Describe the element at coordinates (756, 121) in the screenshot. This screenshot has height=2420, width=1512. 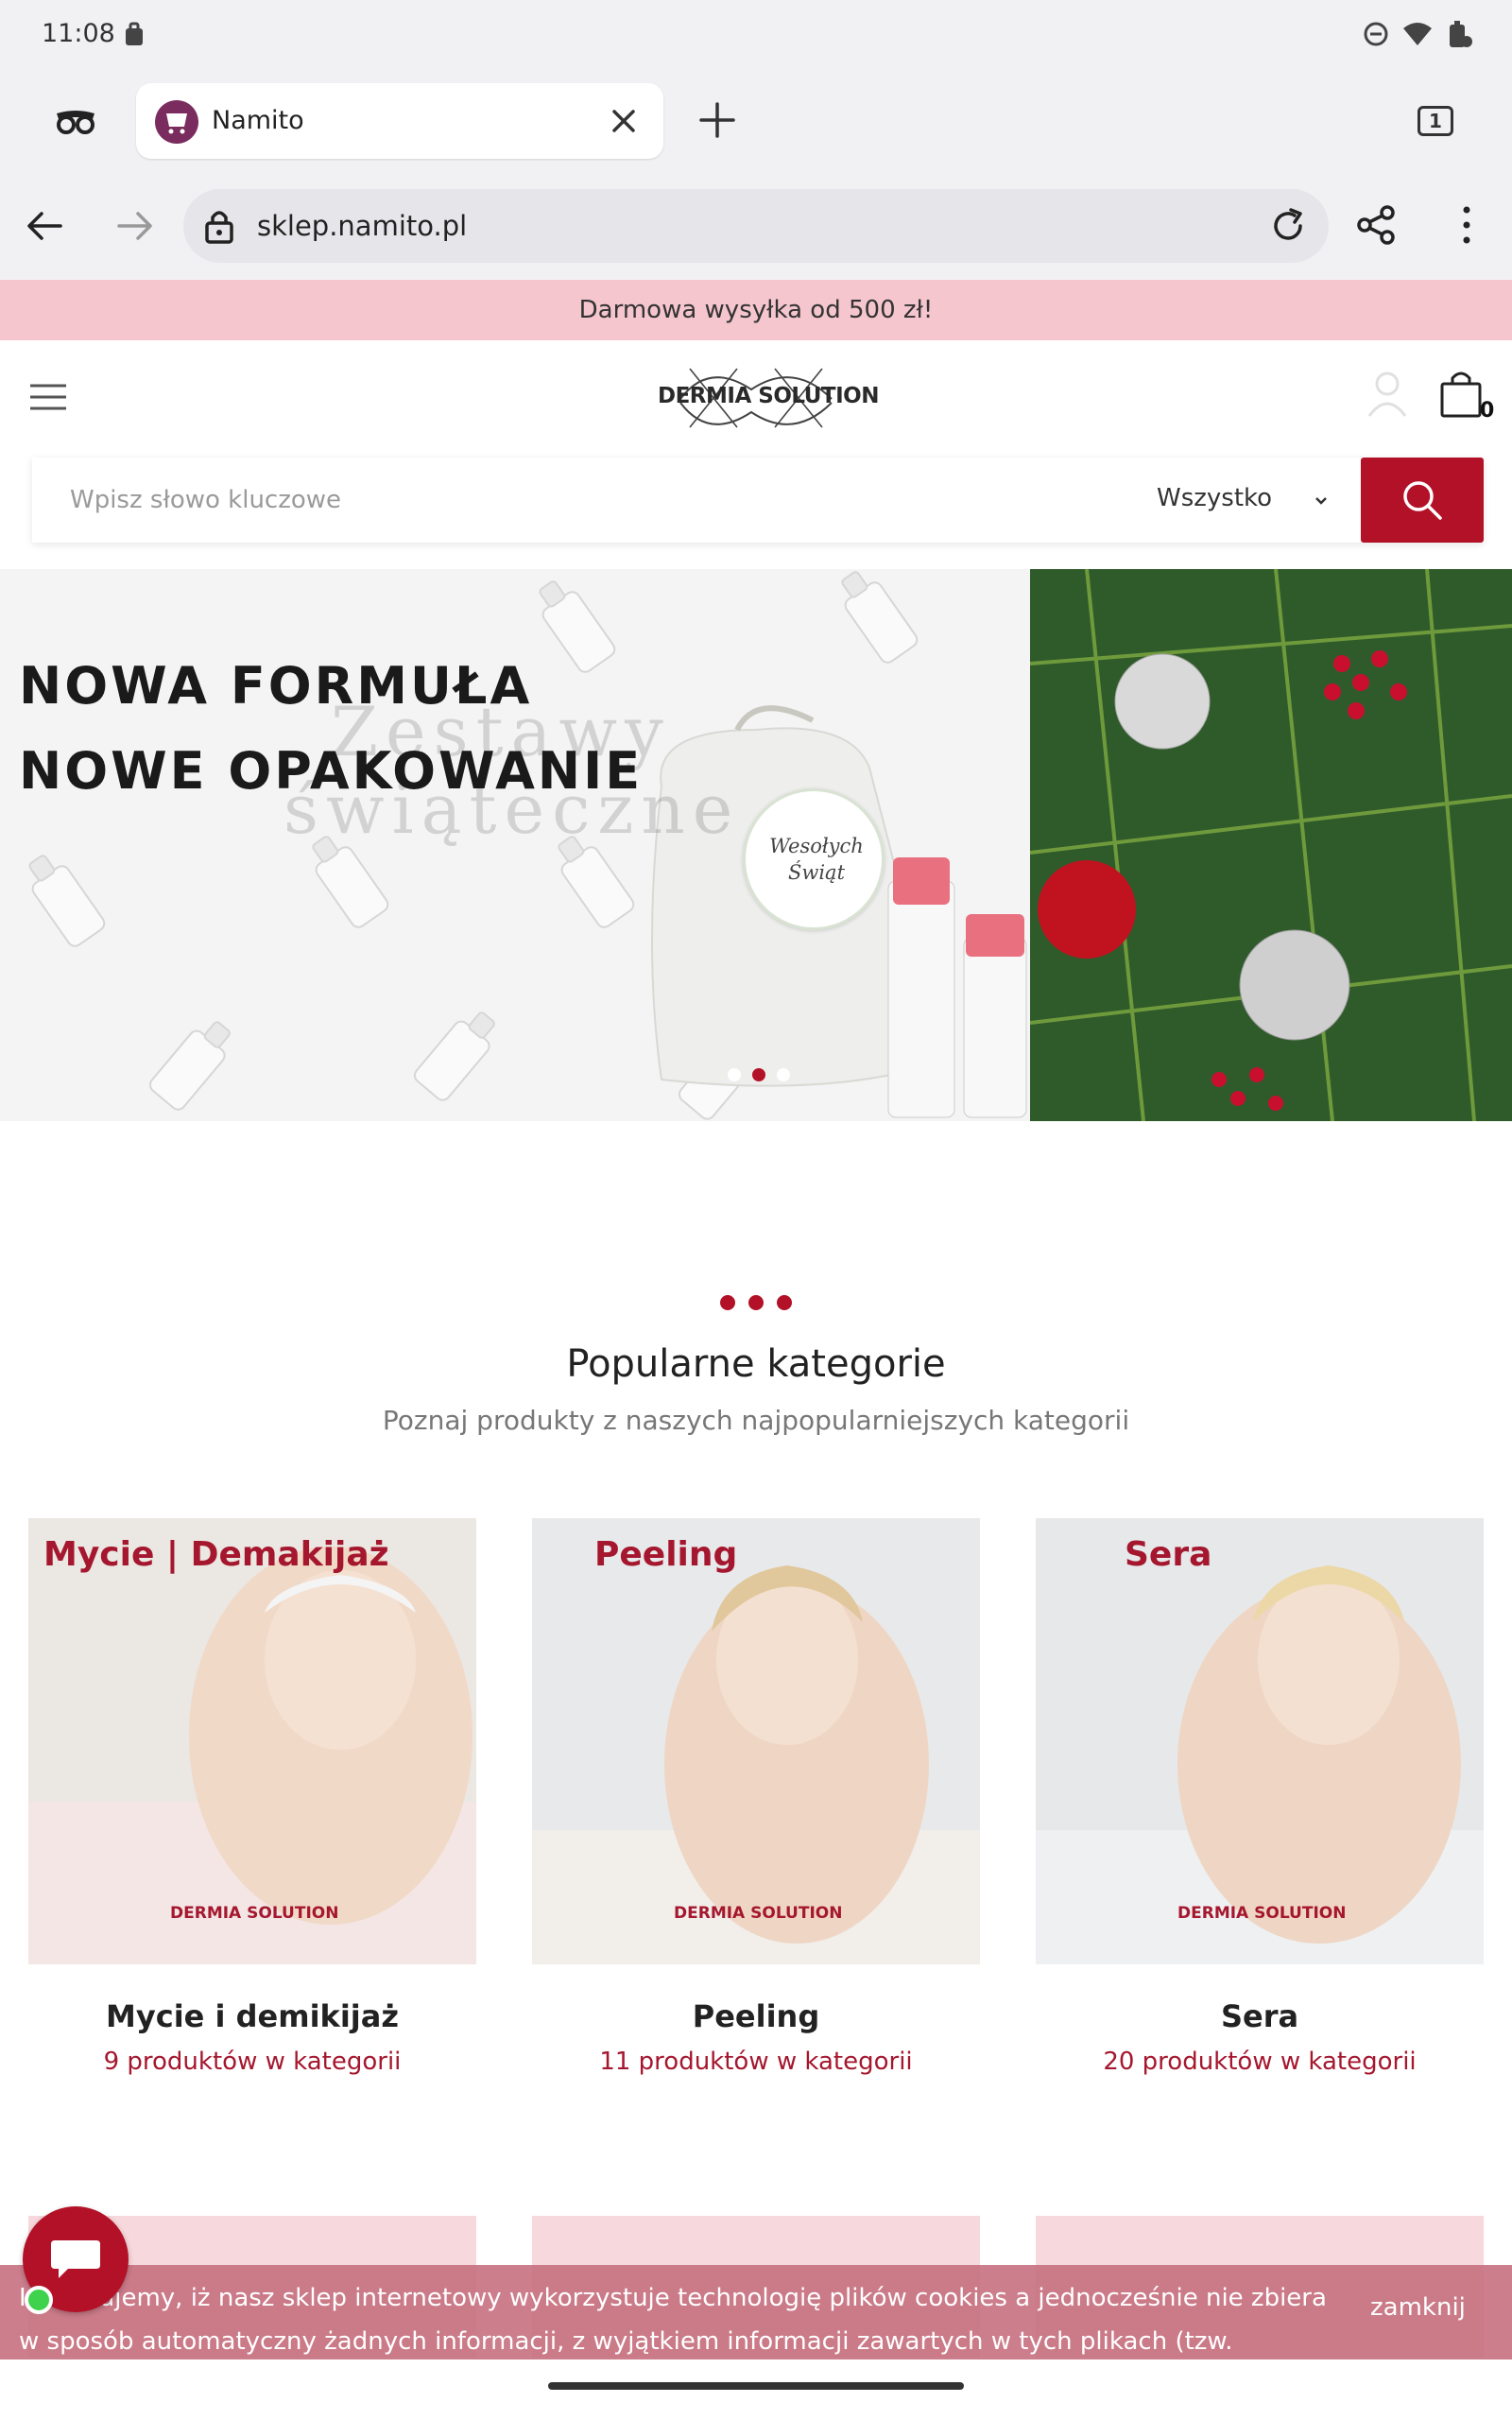
I see `tab-strip: Namito 1` at that location.